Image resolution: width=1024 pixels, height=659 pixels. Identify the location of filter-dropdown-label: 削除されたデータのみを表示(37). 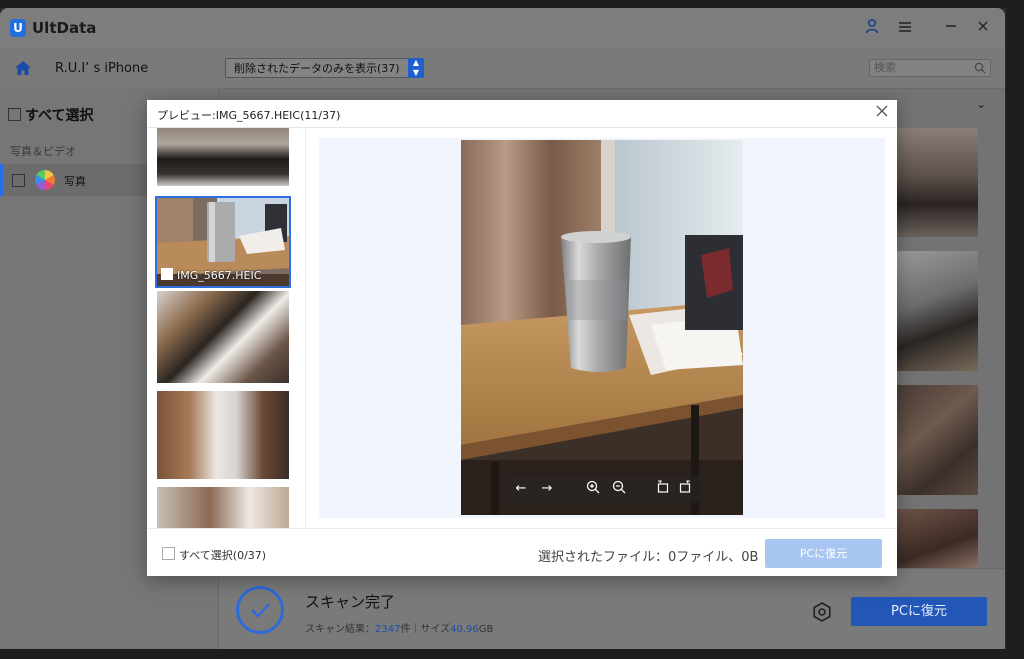
(317, 68).